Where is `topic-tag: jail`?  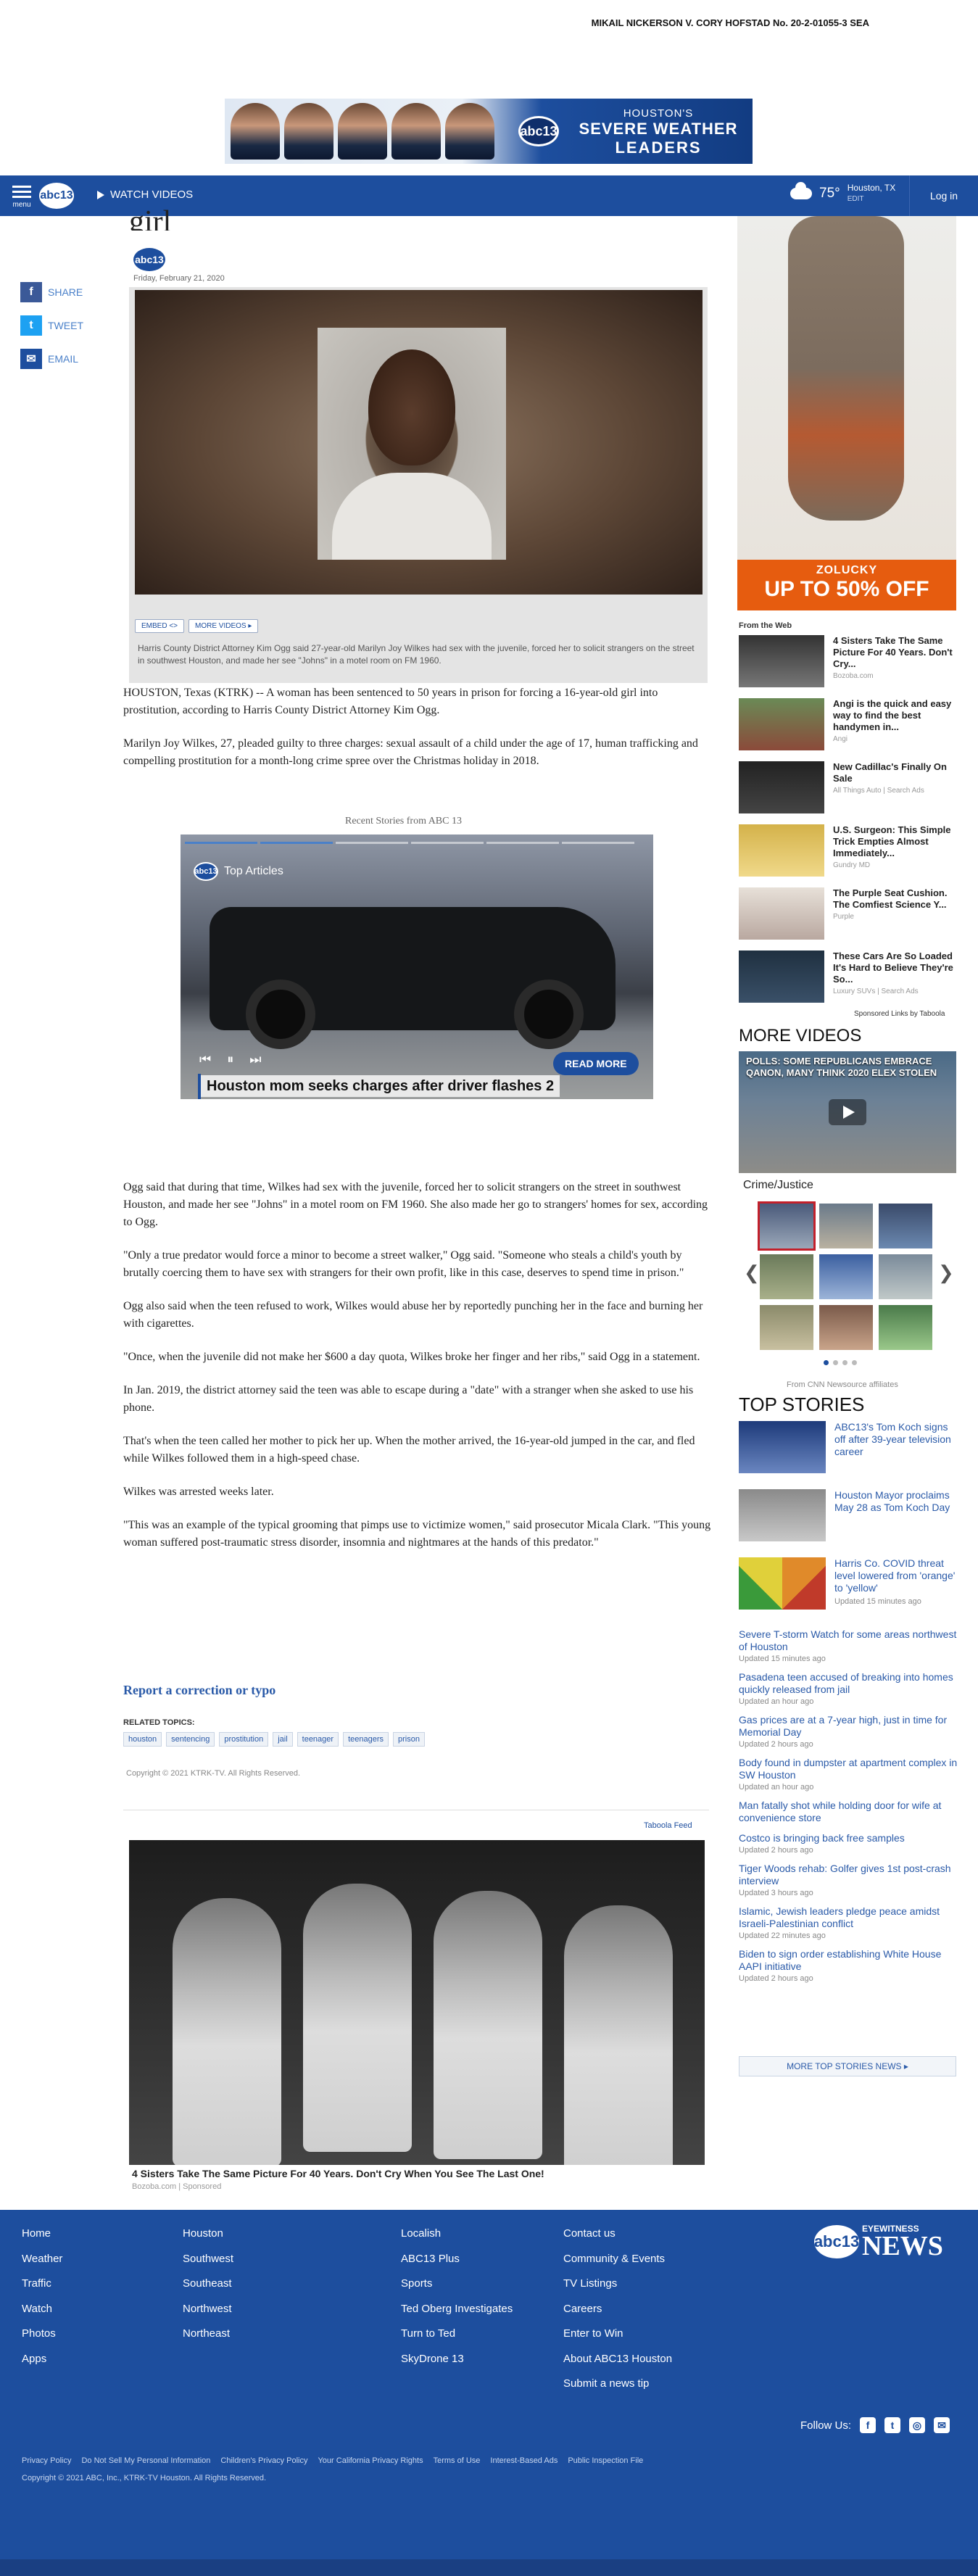
topic-tag: jail is located at coordinates (283, 1740).